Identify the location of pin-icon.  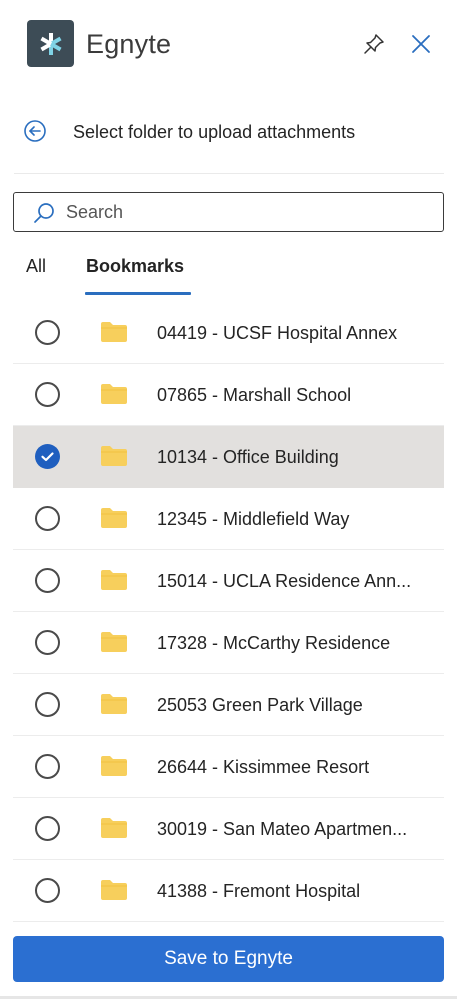
(374, 44).